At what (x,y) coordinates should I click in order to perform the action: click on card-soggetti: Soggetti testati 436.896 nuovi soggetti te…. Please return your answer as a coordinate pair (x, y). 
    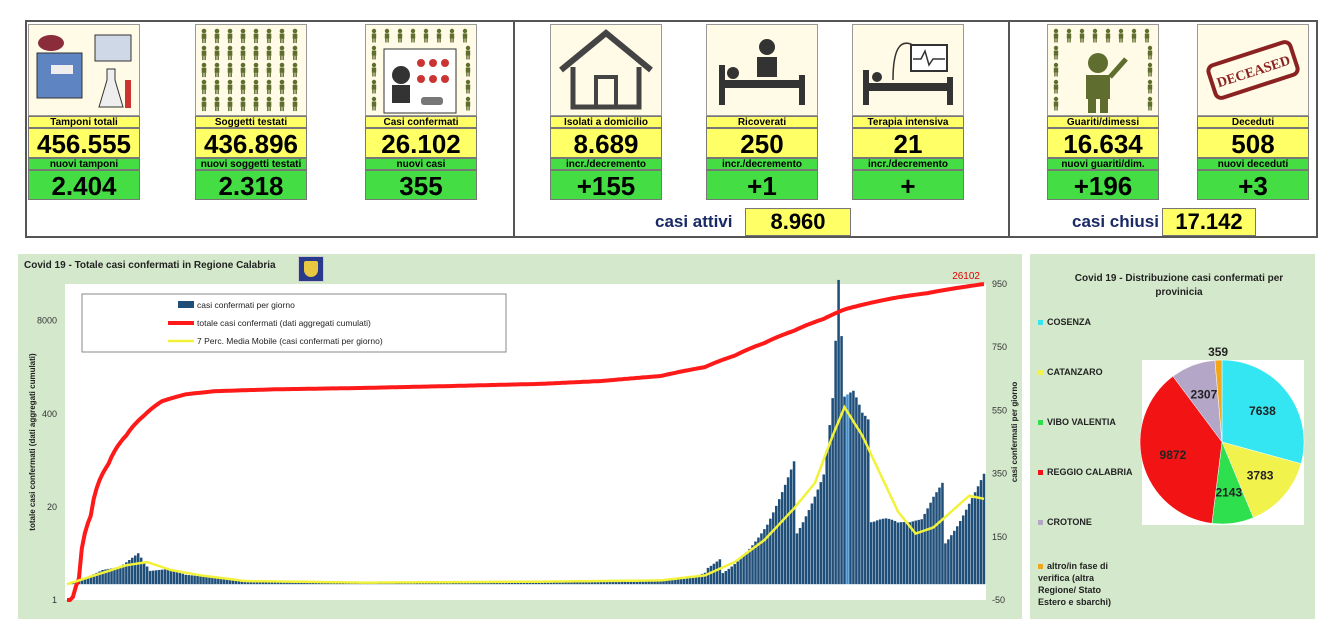
    Looking at the image, I should click on (251, 112).